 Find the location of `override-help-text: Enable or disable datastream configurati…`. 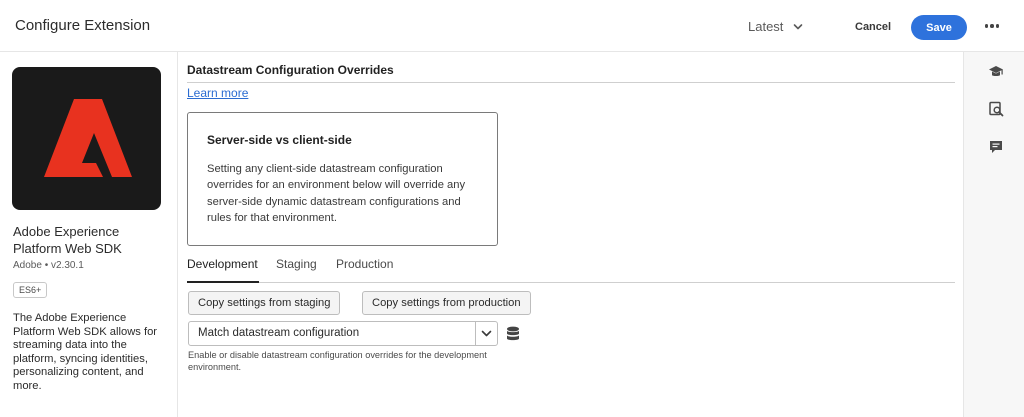

override-help-text: Enable or disable datastream configurati… is located at coordinates (337, 361).